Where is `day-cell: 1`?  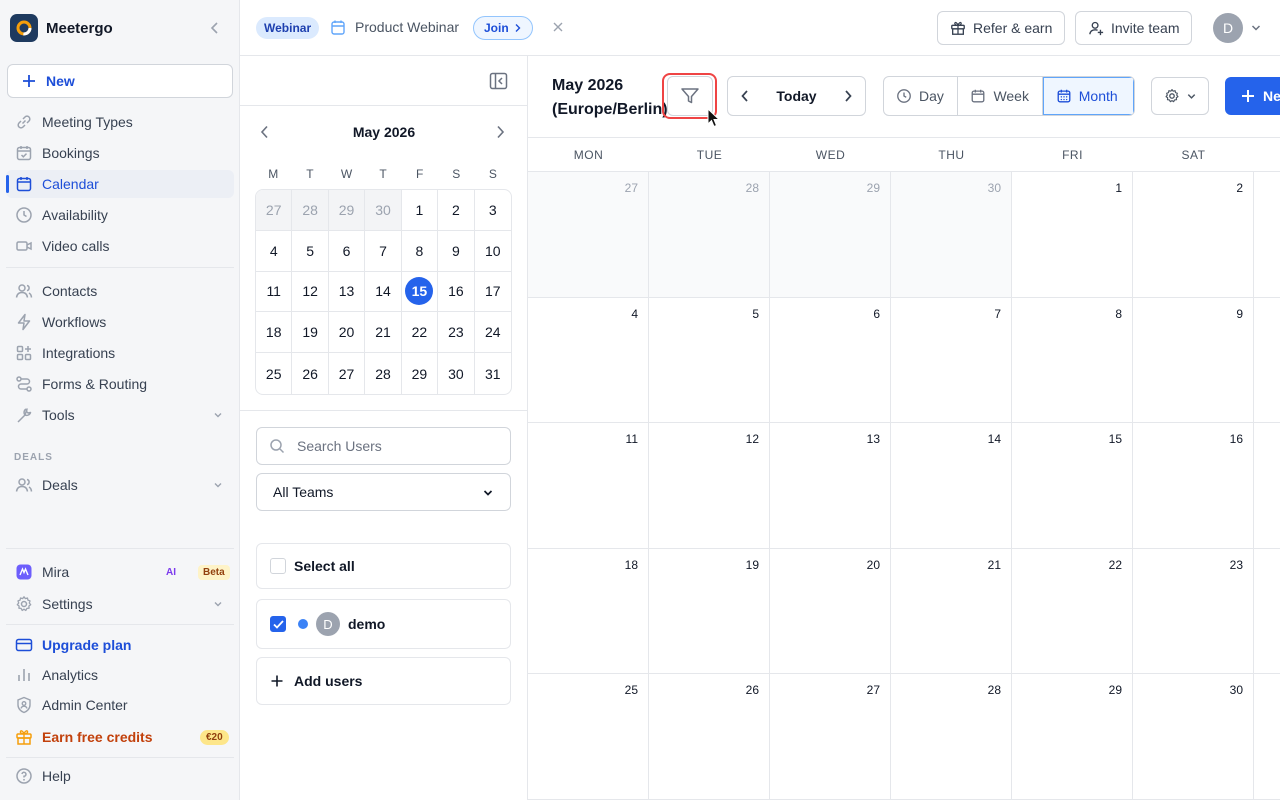 day-cell: 1 is located at coordinates (1072, 235).